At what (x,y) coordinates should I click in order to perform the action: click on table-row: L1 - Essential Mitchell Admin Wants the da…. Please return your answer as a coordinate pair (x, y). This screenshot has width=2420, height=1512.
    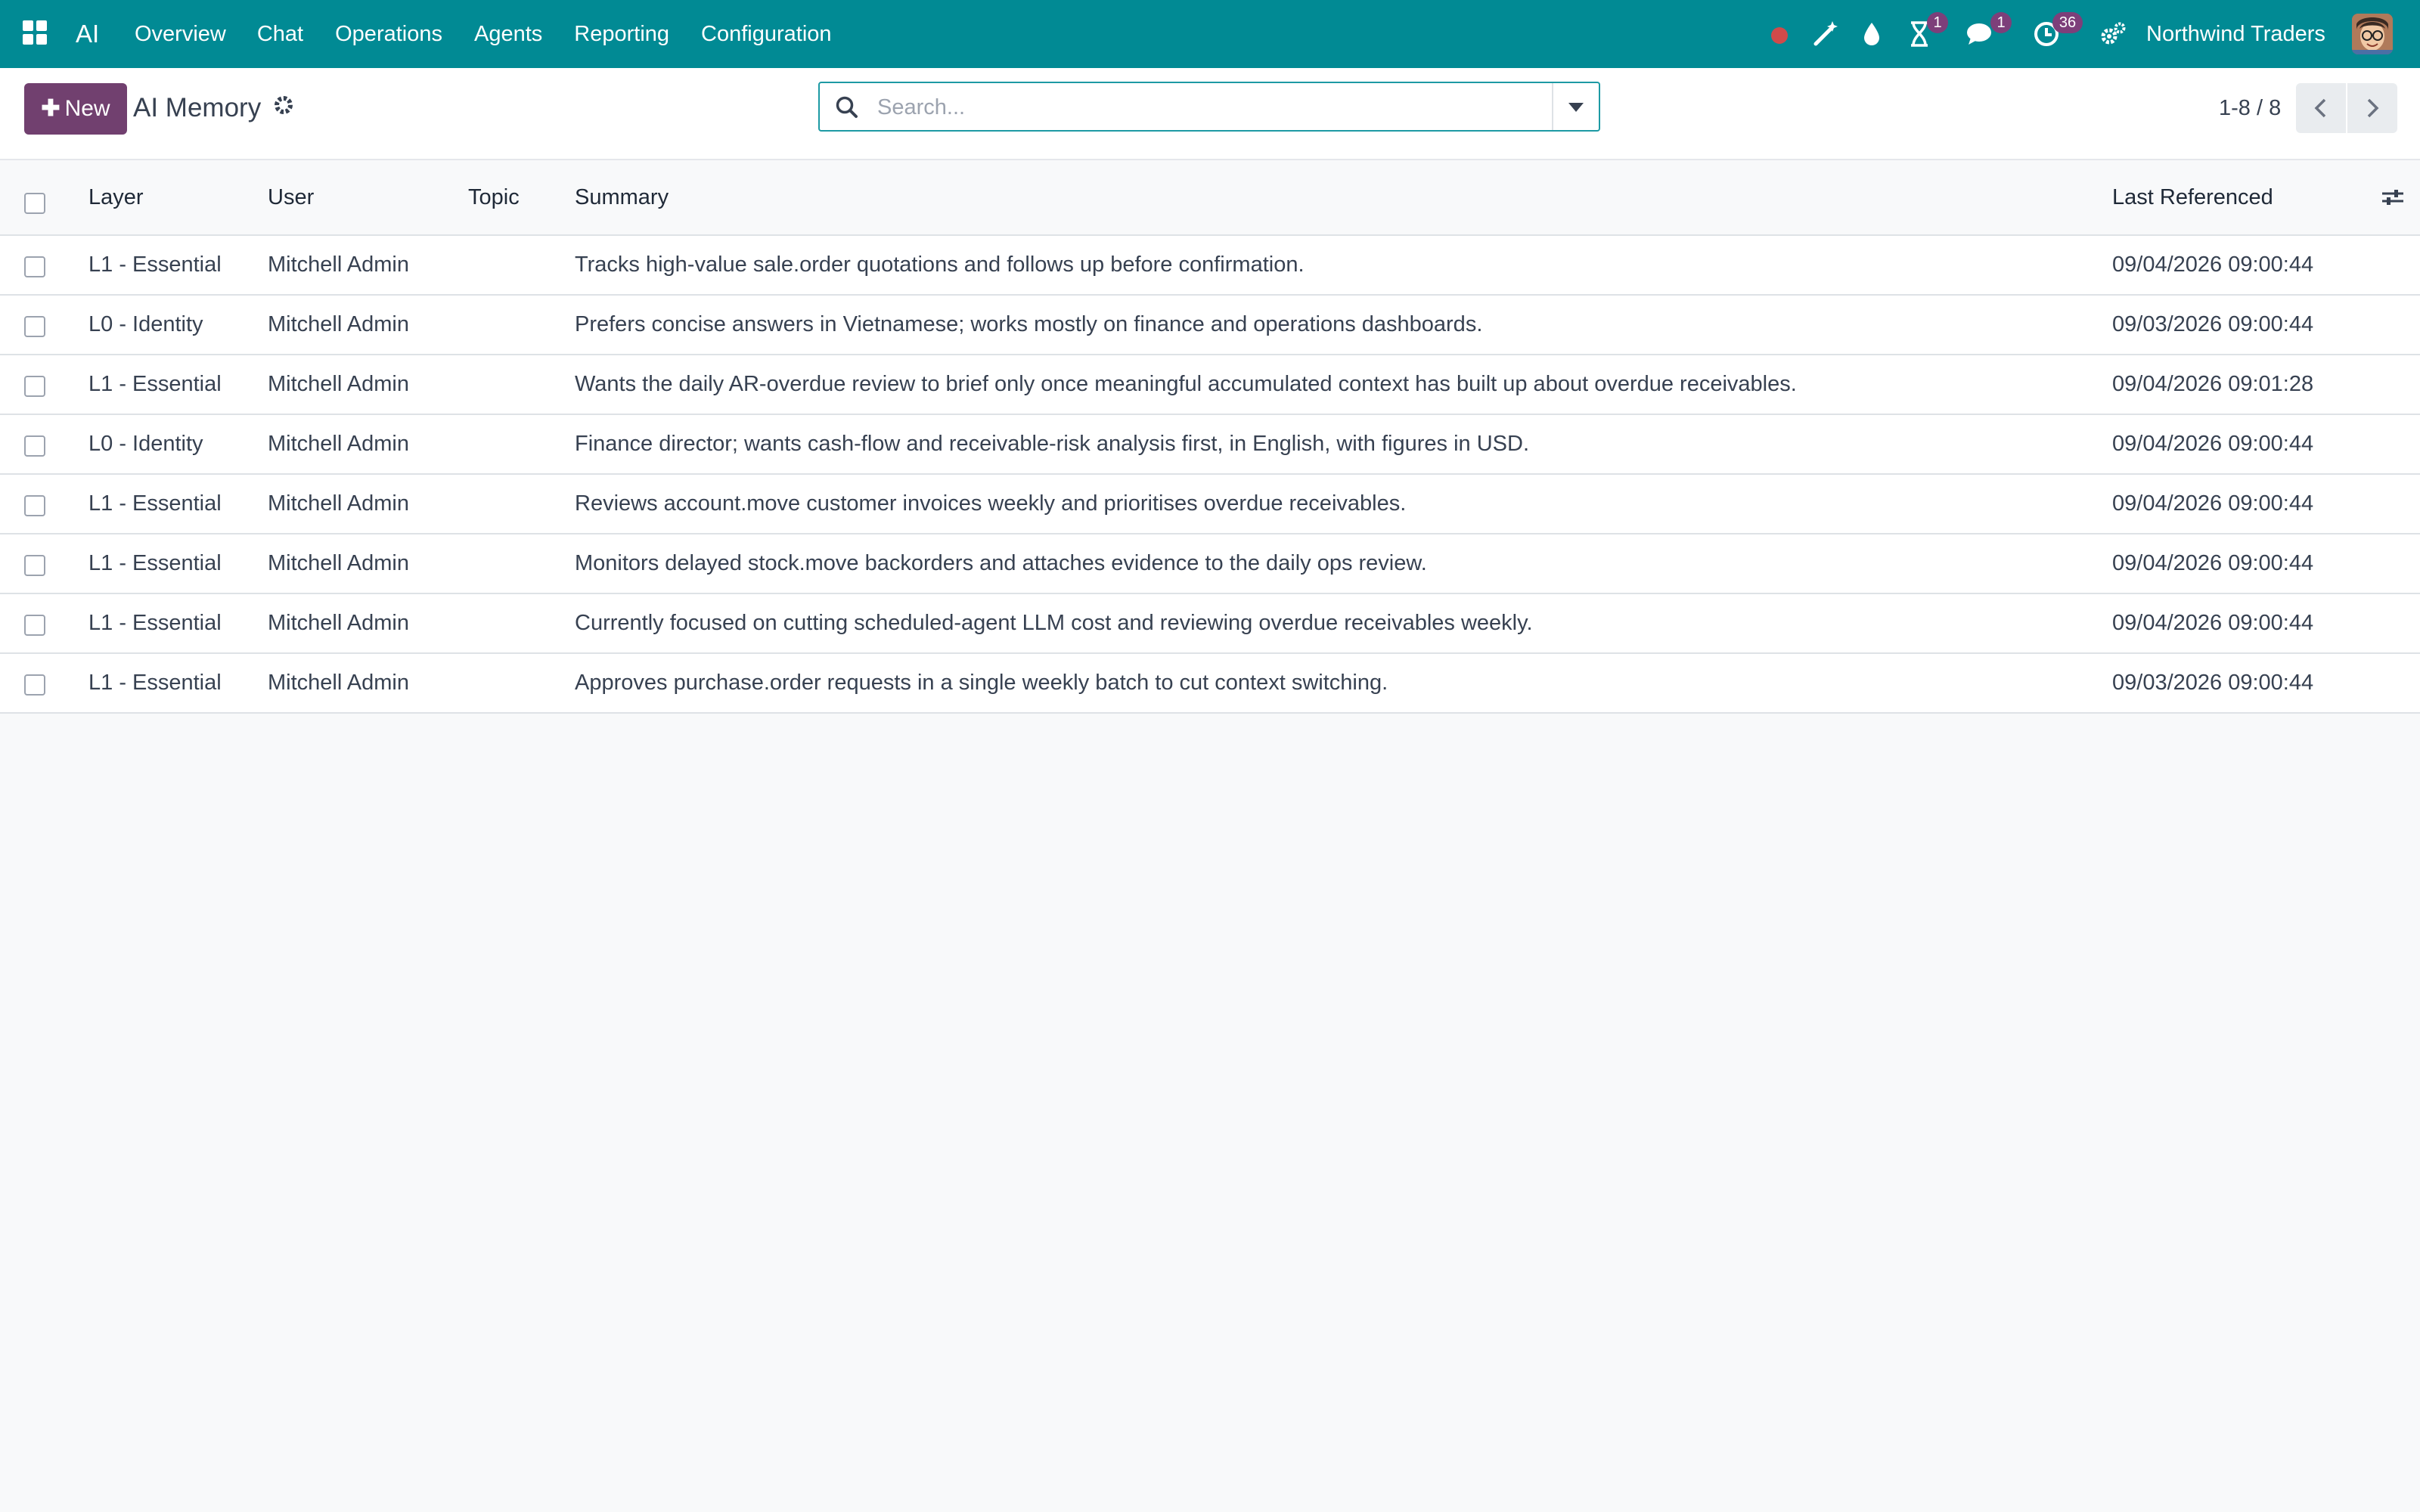
    Looking at the image, I should click on (1210, 385).